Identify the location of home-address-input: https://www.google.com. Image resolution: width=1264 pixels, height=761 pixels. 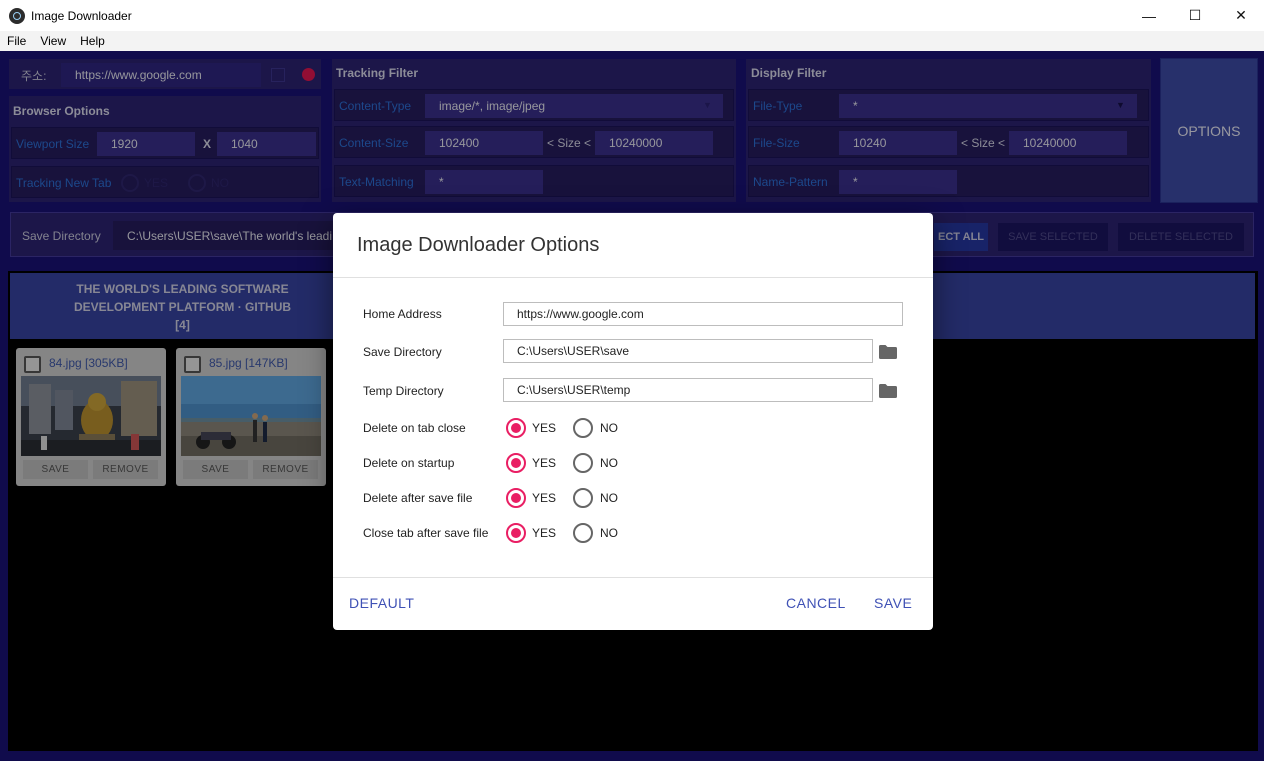
(703, 314).